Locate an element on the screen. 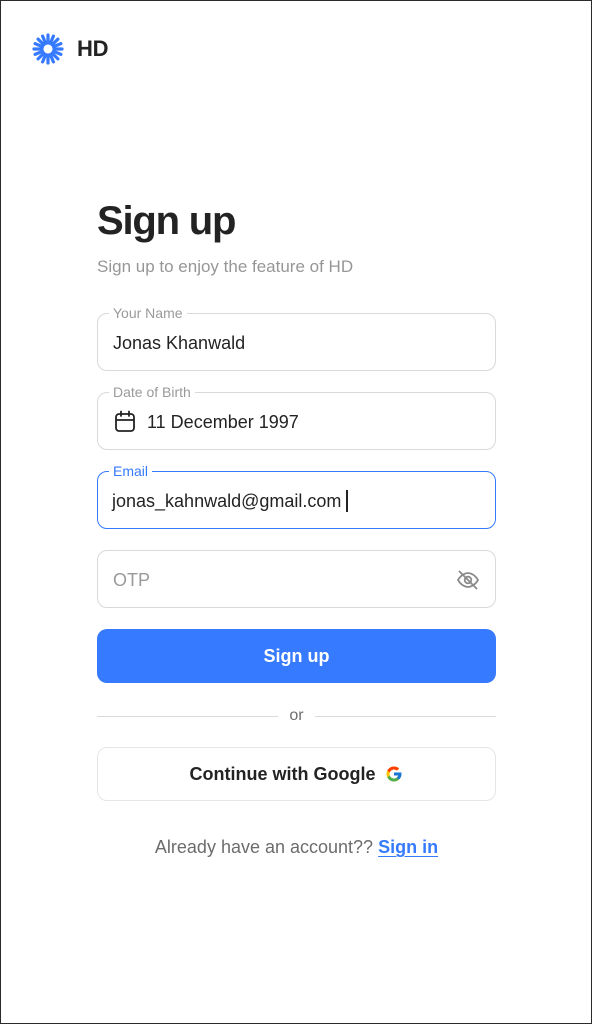  signin-prompt-text: Already have an account?? is located at coordinates (264, 847).